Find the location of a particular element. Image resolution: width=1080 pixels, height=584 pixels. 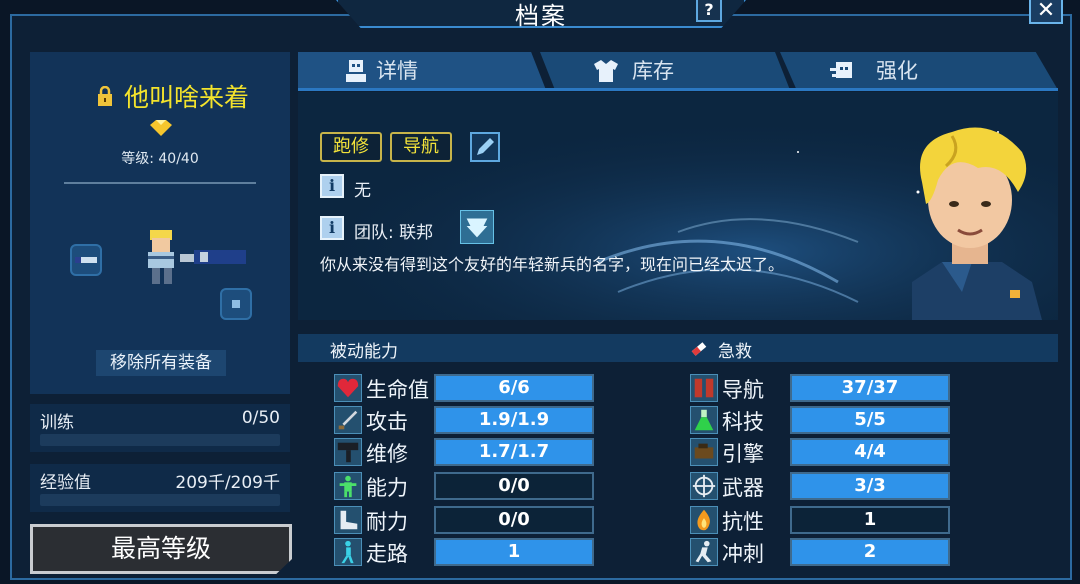

equipment-slot-right is located at coordinates (236, 304).